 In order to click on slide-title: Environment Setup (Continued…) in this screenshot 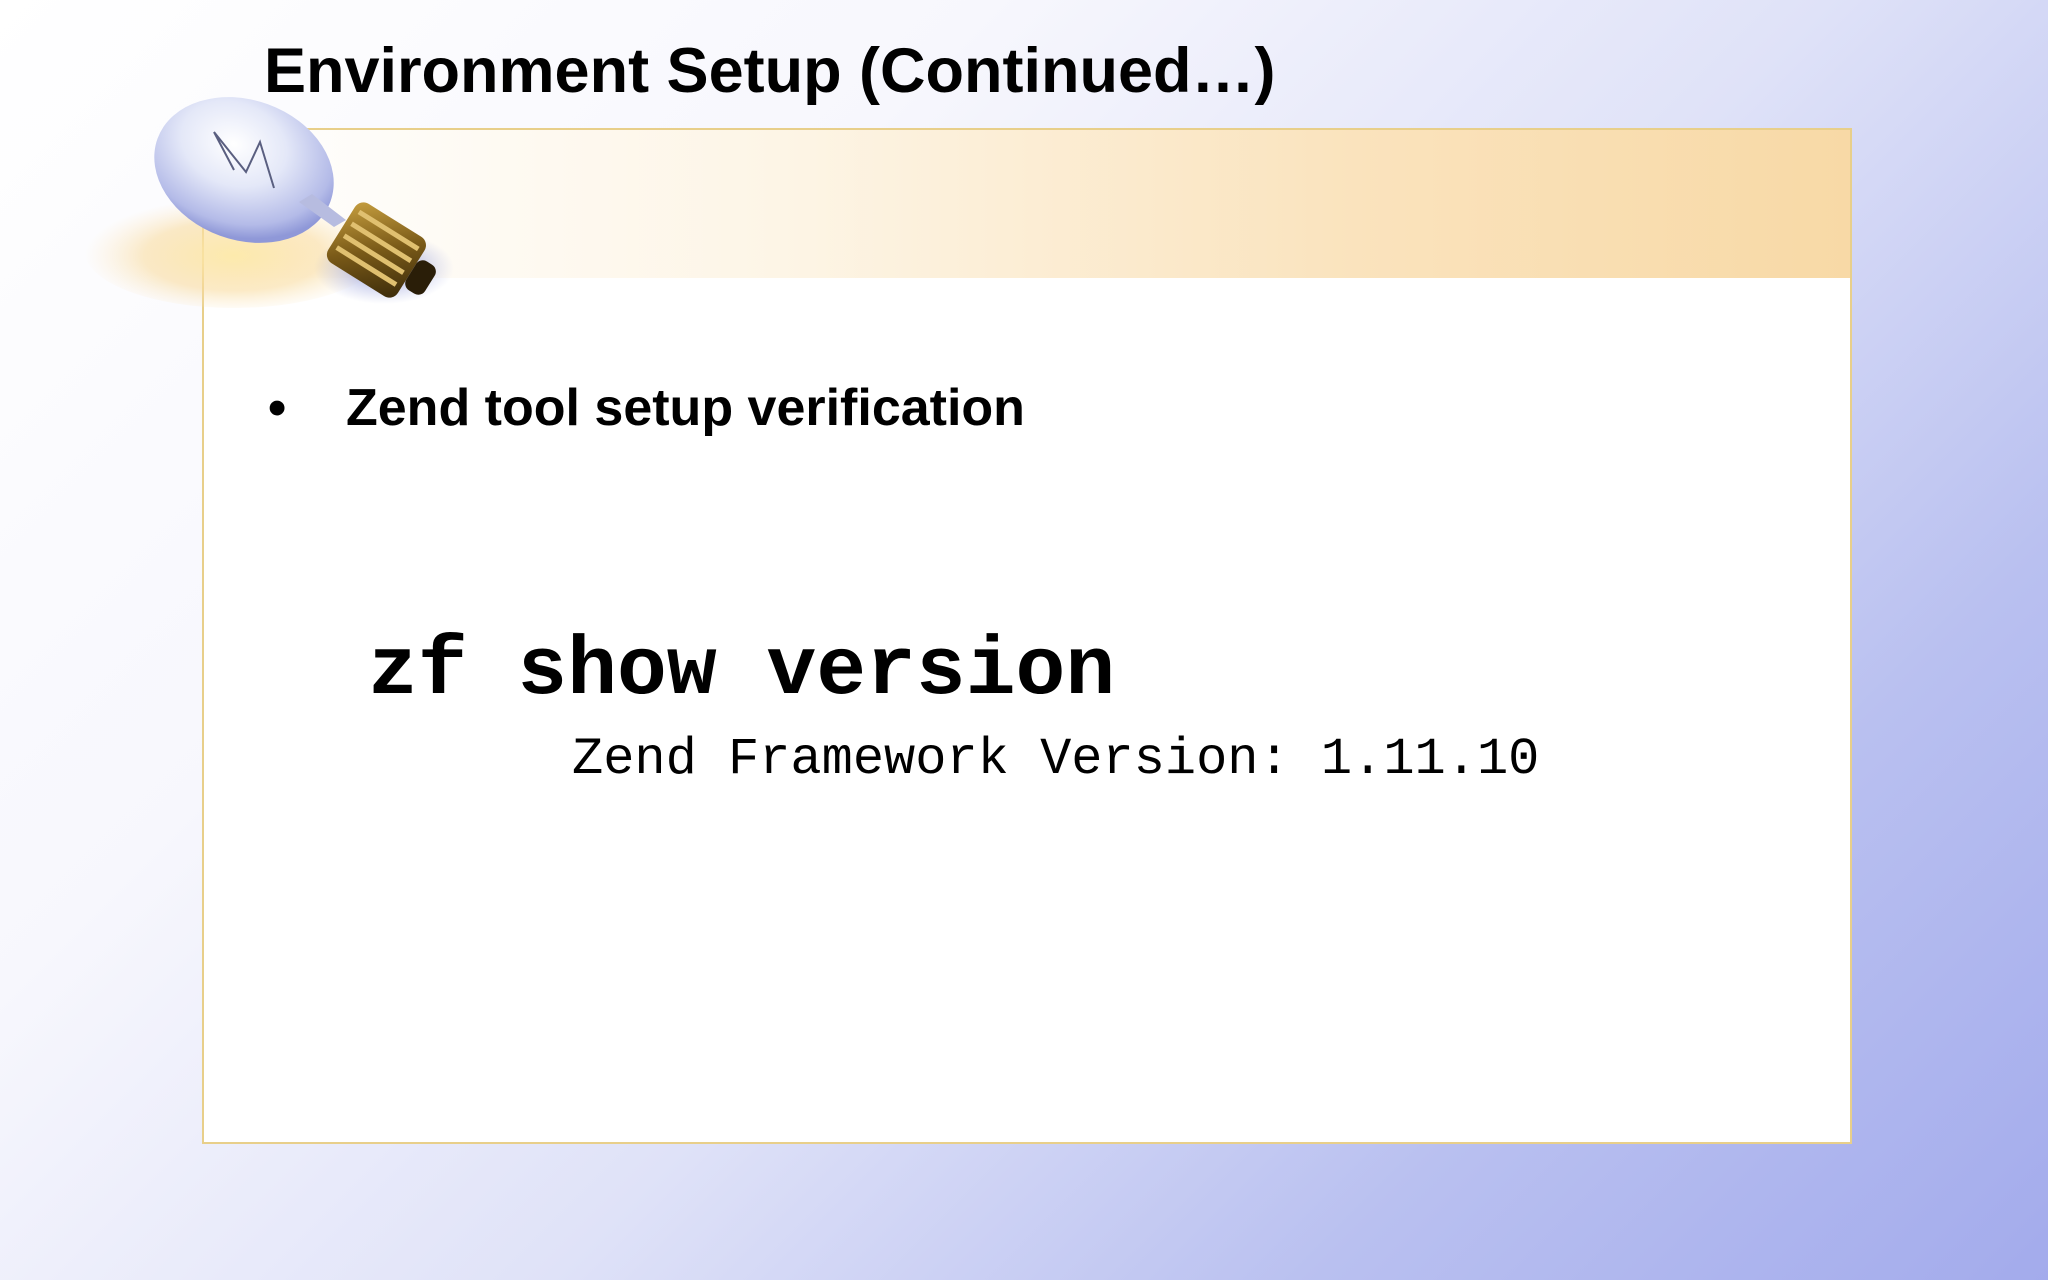, I will do `click(770, 71)`.